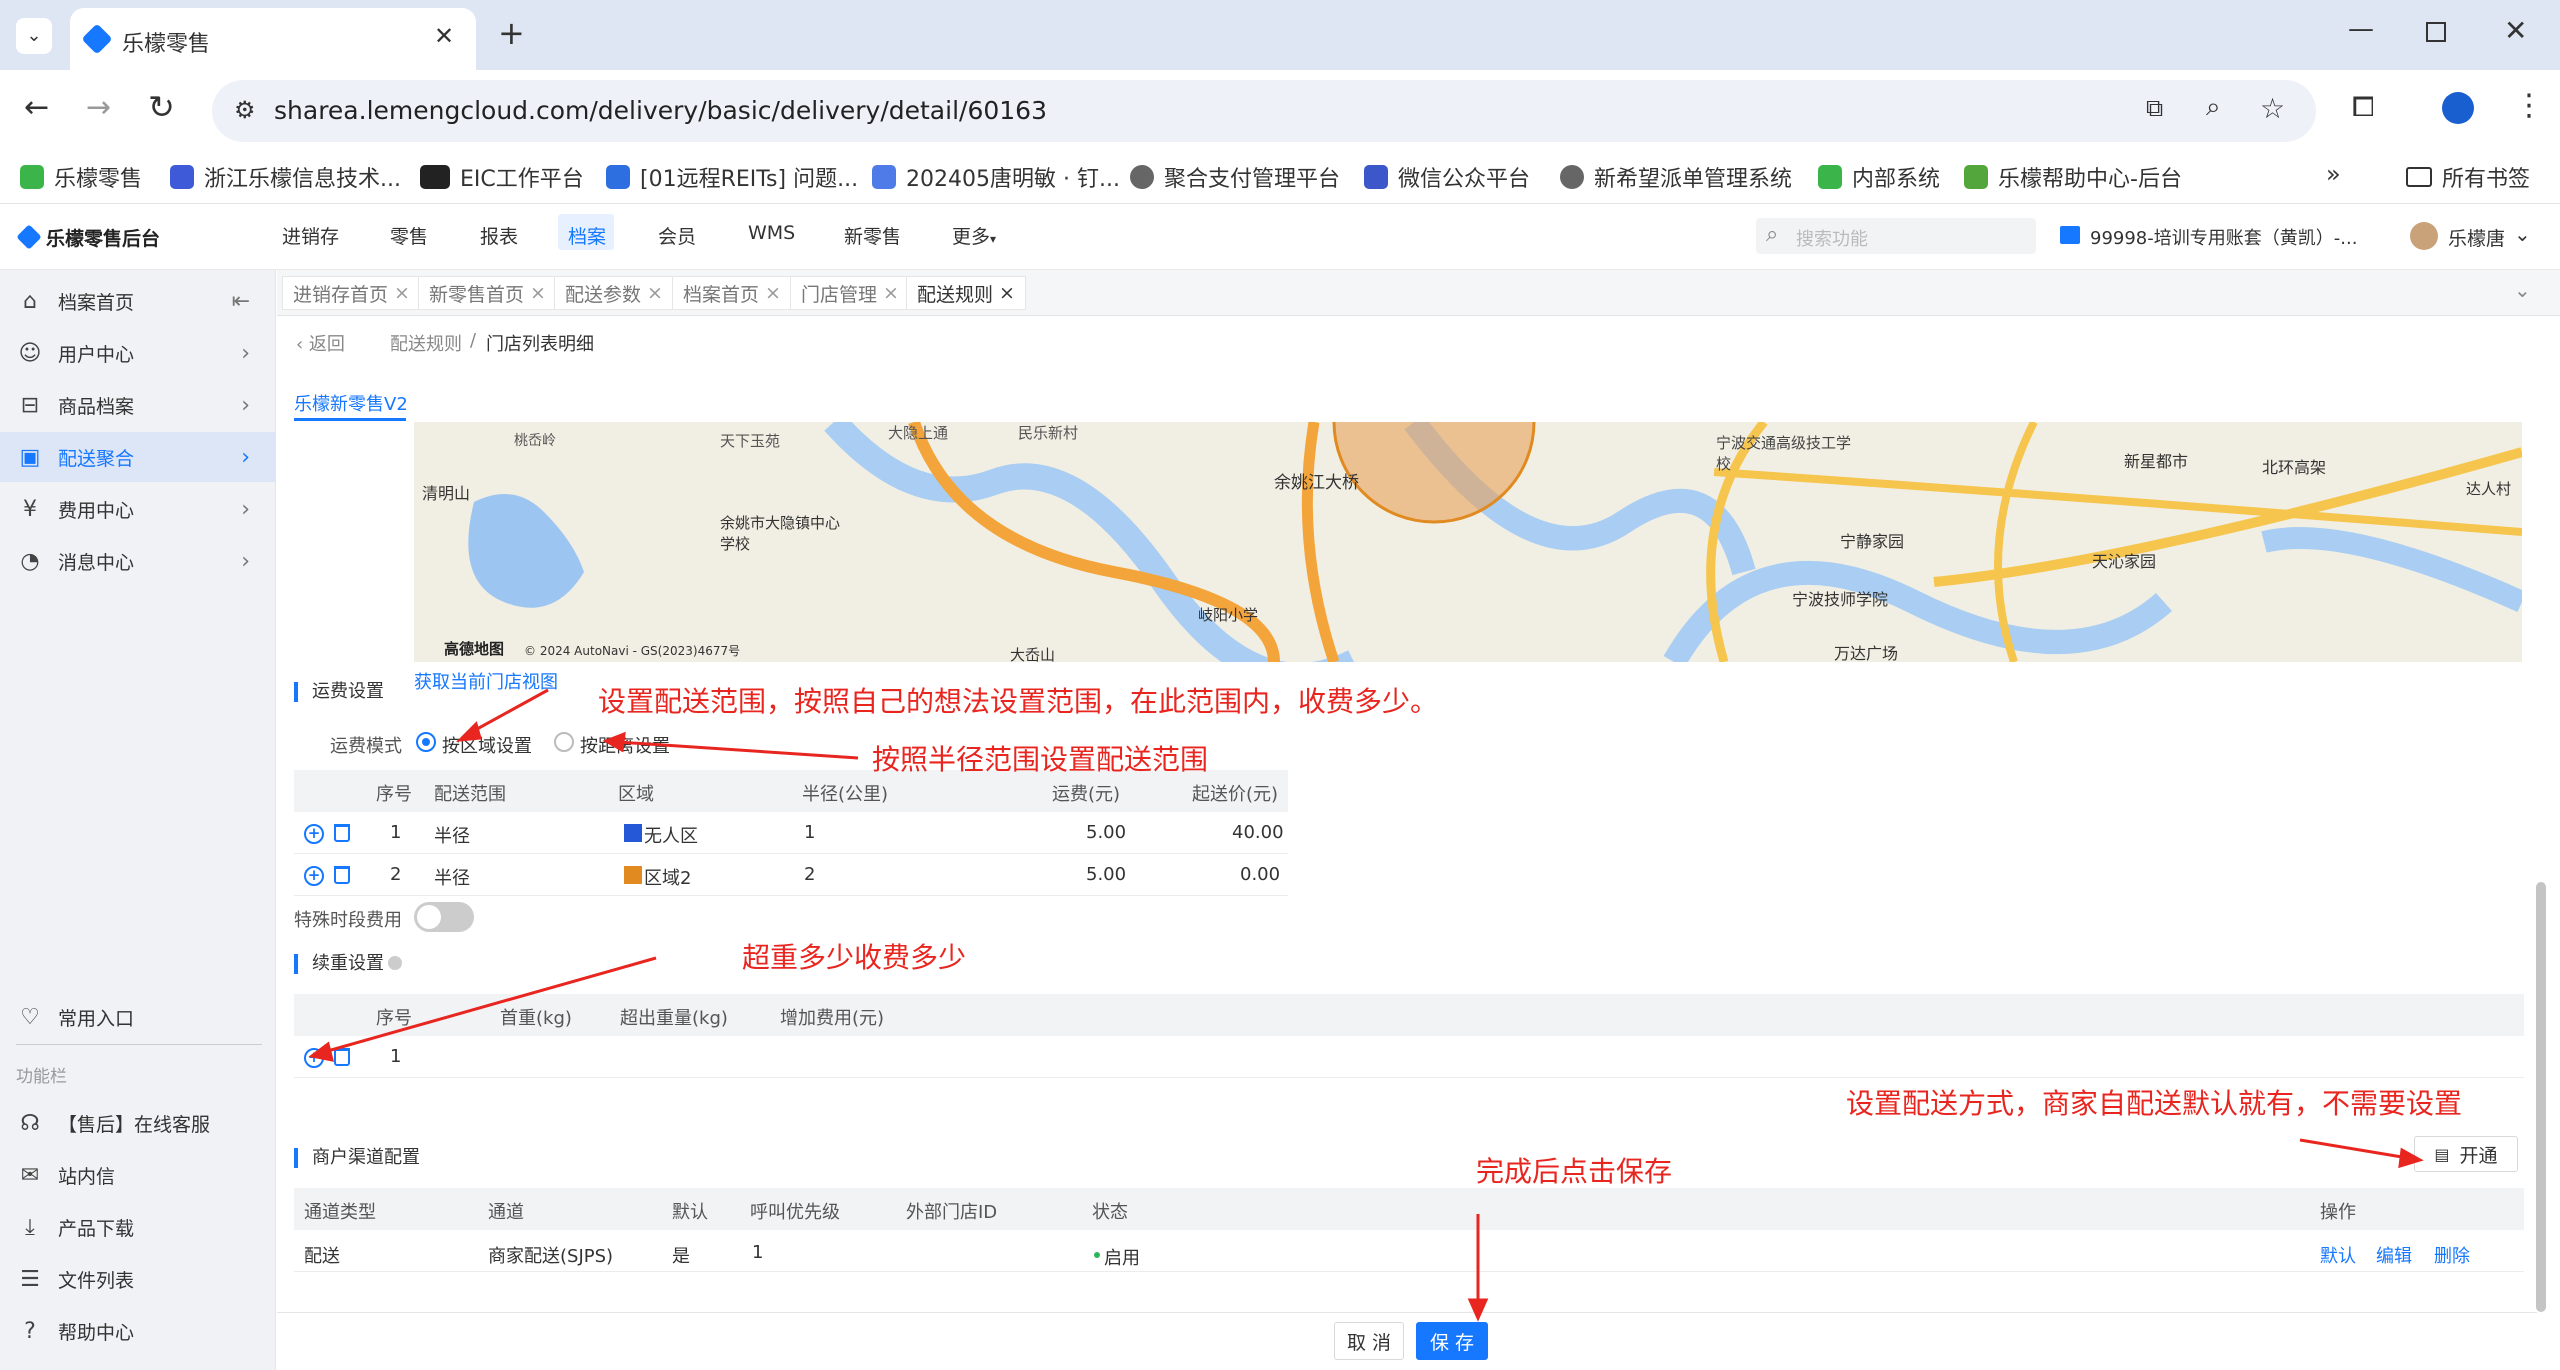  I want to click on annotation-overweight: 超重多少收费多少, so click(854, 957).